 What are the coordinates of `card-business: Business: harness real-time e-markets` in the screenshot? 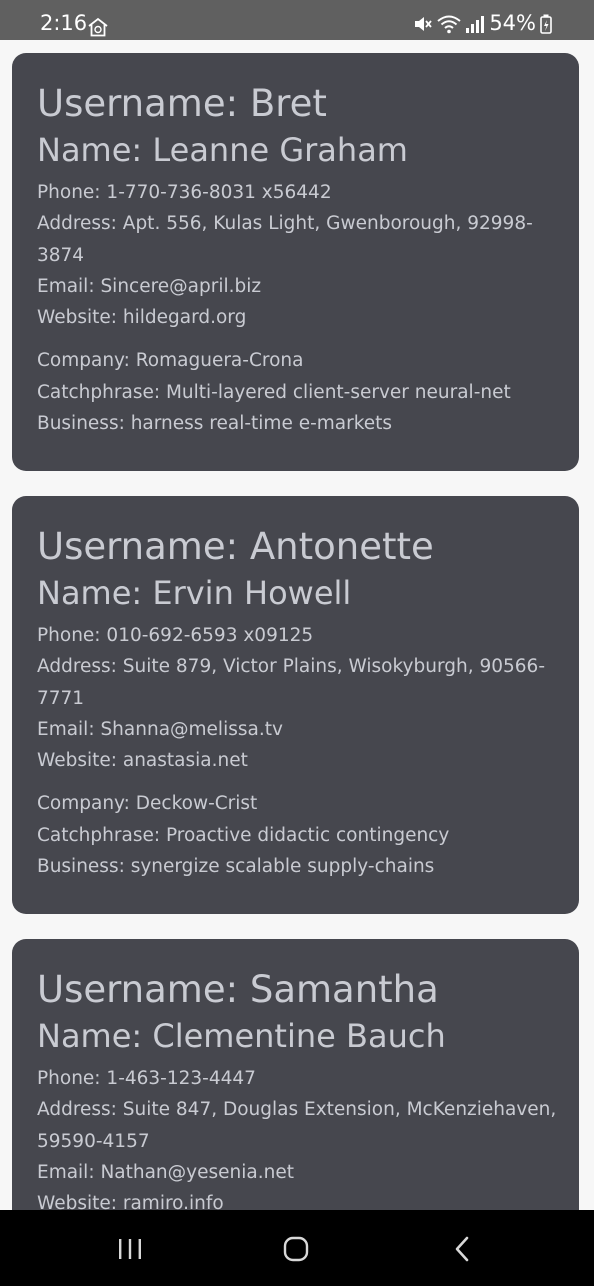 It's located at (215, 424).